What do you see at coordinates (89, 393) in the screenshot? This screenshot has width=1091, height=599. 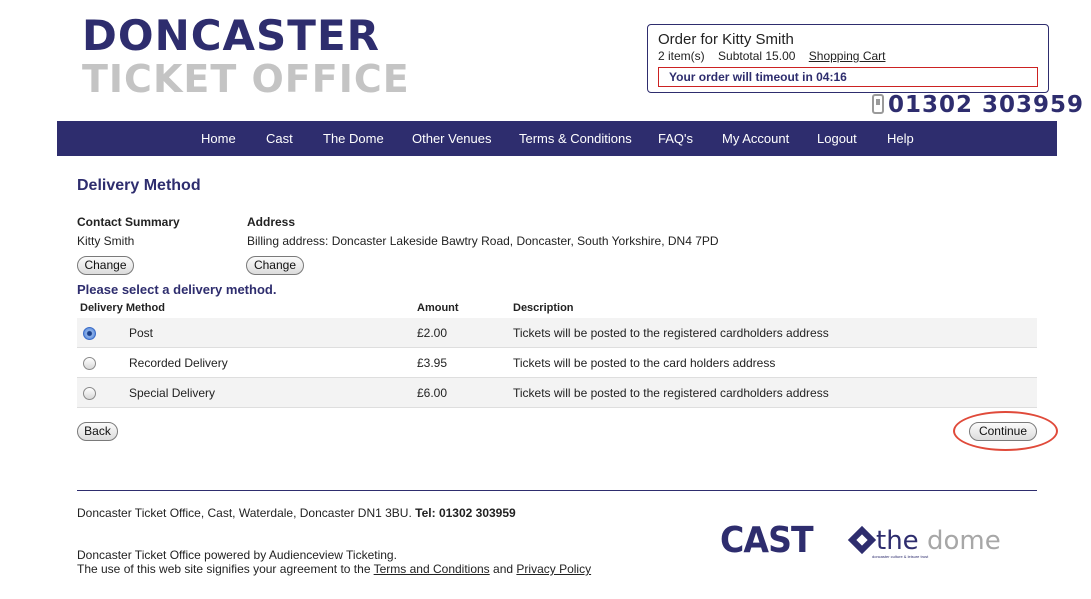 I see `delivery-radio-special` at bounding box center [89, 393].